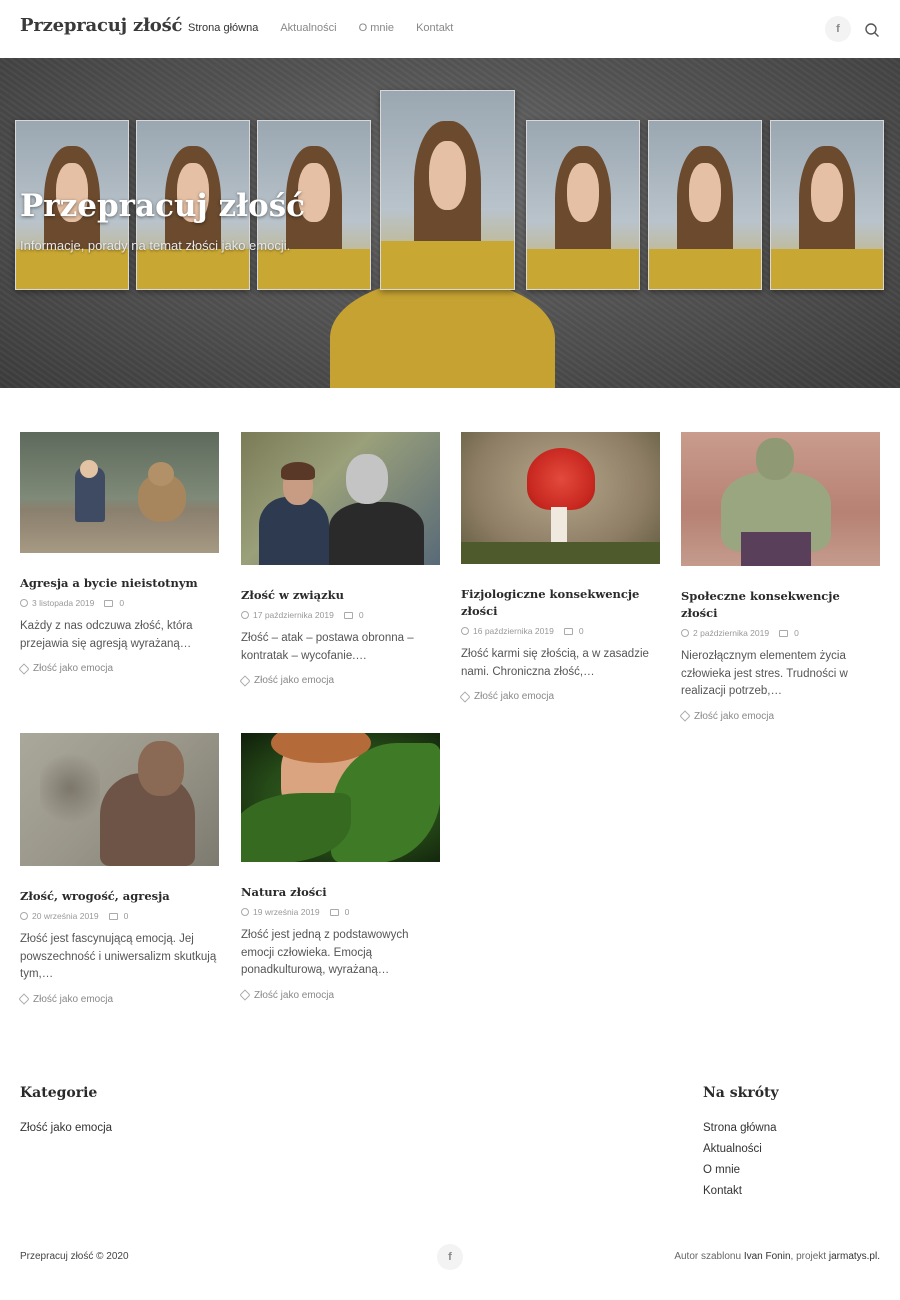  What do you see at coordinates (340, 615) in the screenshot?
I see `post-meta: 17 października 2019 0` at bounding box center [340, 615].